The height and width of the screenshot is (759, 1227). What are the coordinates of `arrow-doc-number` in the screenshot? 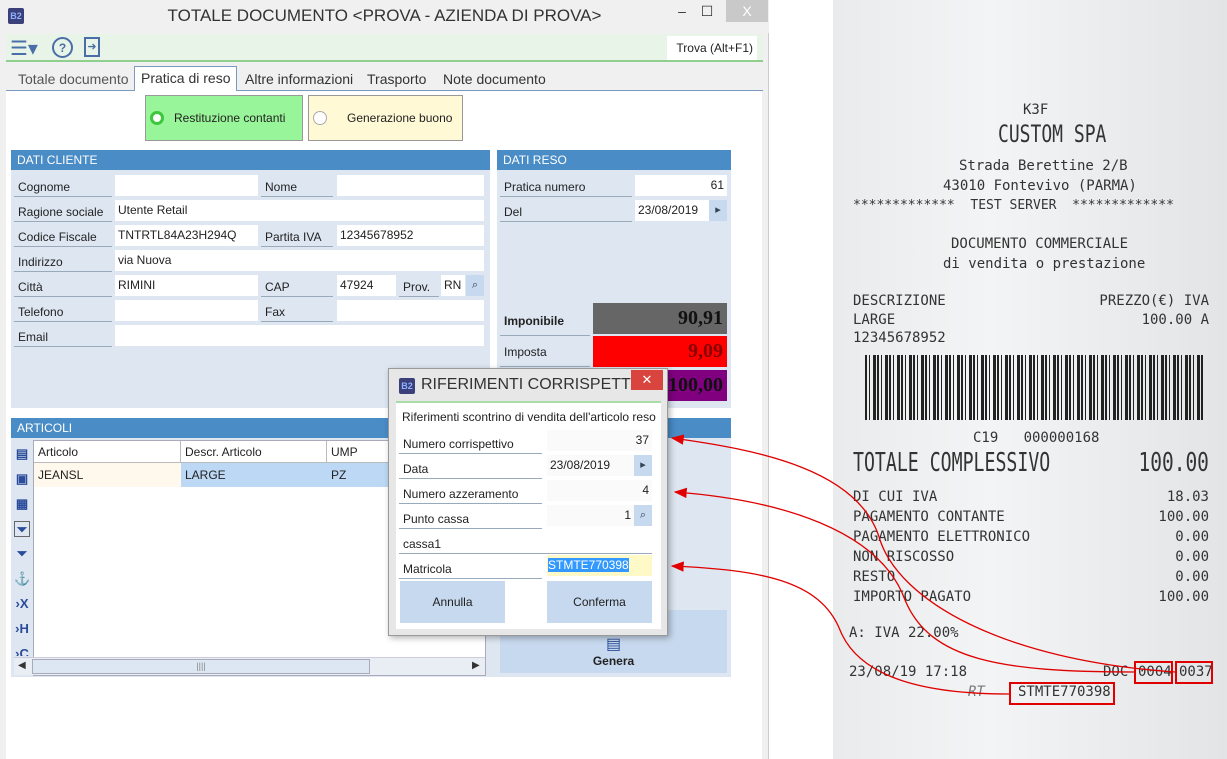 It's located at (923, 553).